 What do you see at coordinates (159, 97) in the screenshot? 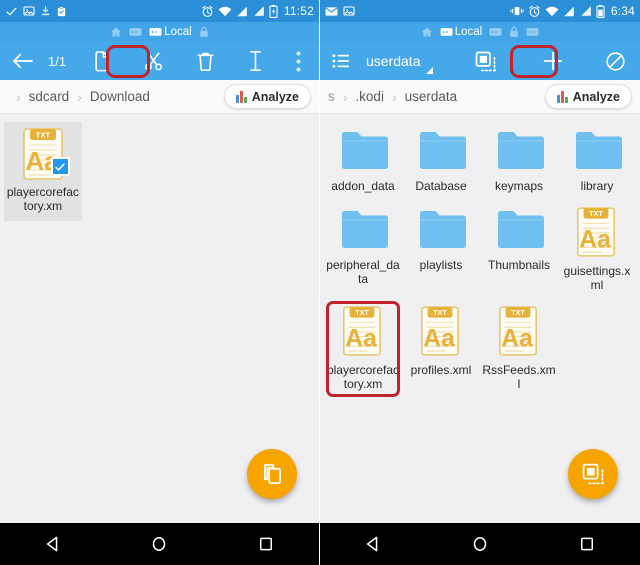
I see `breadcrumb: › sdcard › Download Analyze` at bounding box center [159, 97].